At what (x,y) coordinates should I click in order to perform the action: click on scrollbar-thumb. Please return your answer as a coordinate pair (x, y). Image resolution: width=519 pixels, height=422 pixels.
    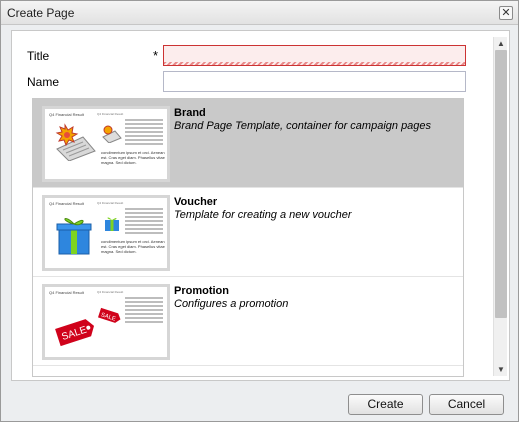
    Looking at the image, I should click on (501, 184).